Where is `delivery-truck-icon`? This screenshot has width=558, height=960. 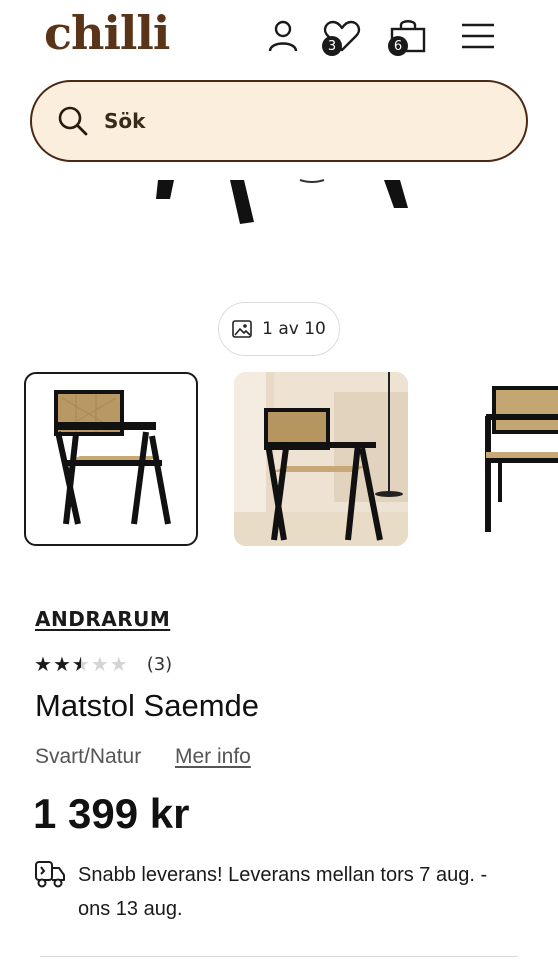 delivery-truck-icon is located at coordinates (50, 874).